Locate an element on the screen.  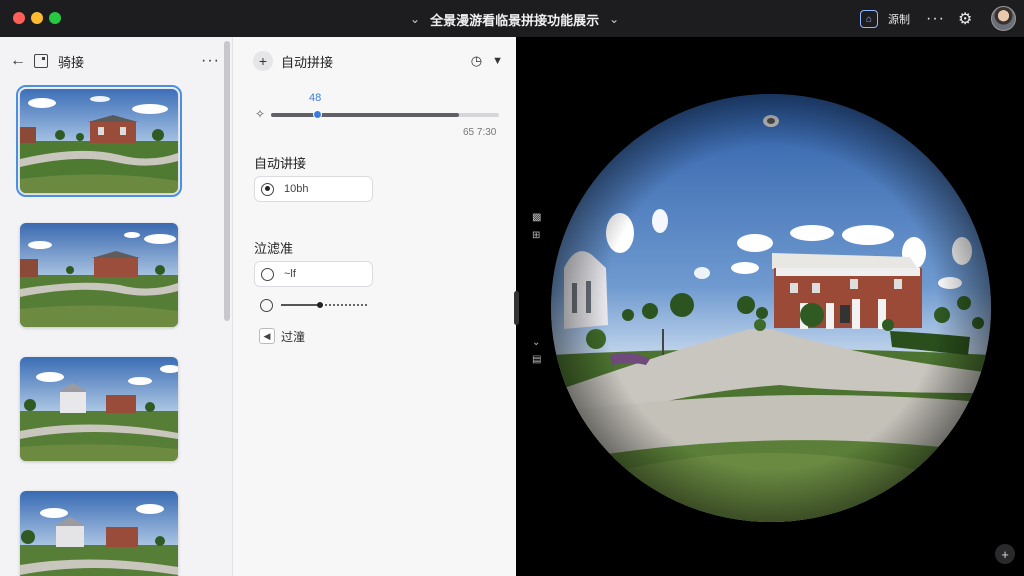
chevron-down-icon: ▼ is located at coordinates (497, 61).